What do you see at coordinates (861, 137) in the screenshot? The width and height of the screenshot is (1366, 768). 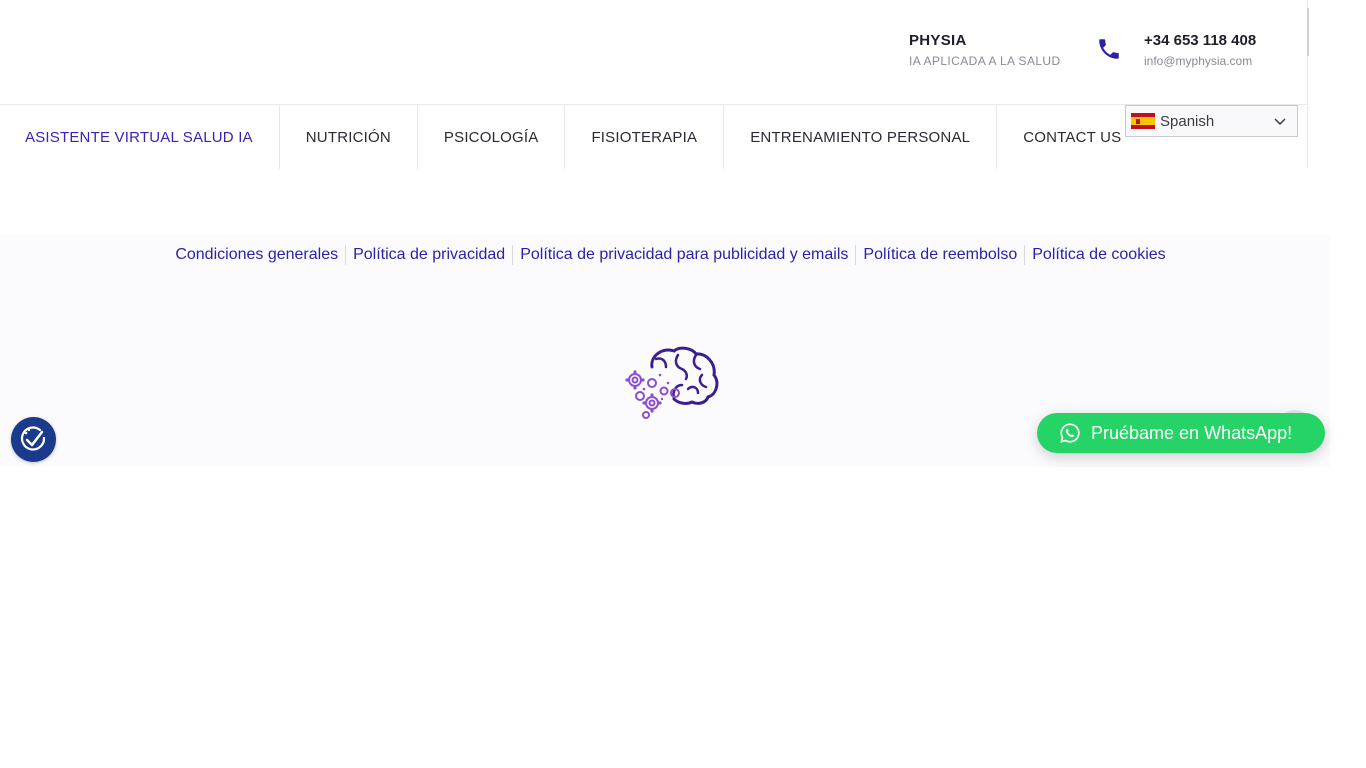 I see `nav-item-entrenamiento-personal: ENTRENAMIENTO PERSONAL` at bounding box center [861, 137].